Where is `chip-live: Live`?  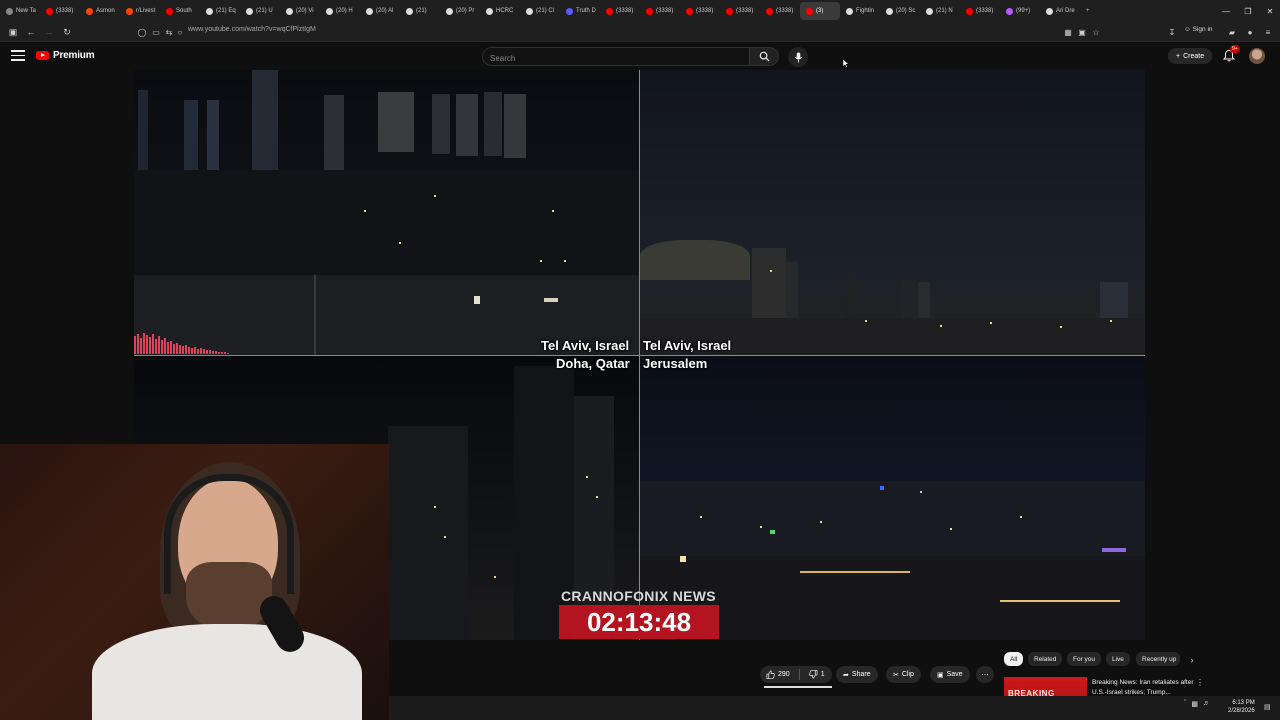
chip-live: Live is located at coordinates (1118, 659).